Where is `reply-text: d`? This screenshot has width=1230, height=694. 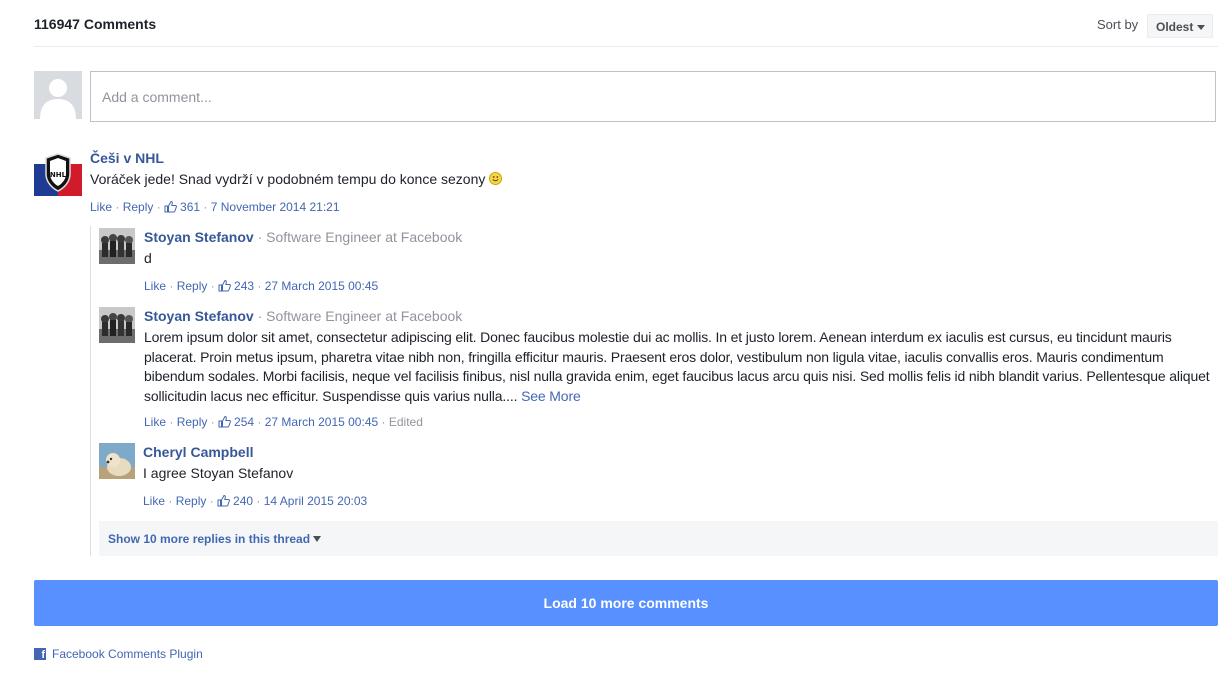 reply-text: d is located at coordinates (148, 258).